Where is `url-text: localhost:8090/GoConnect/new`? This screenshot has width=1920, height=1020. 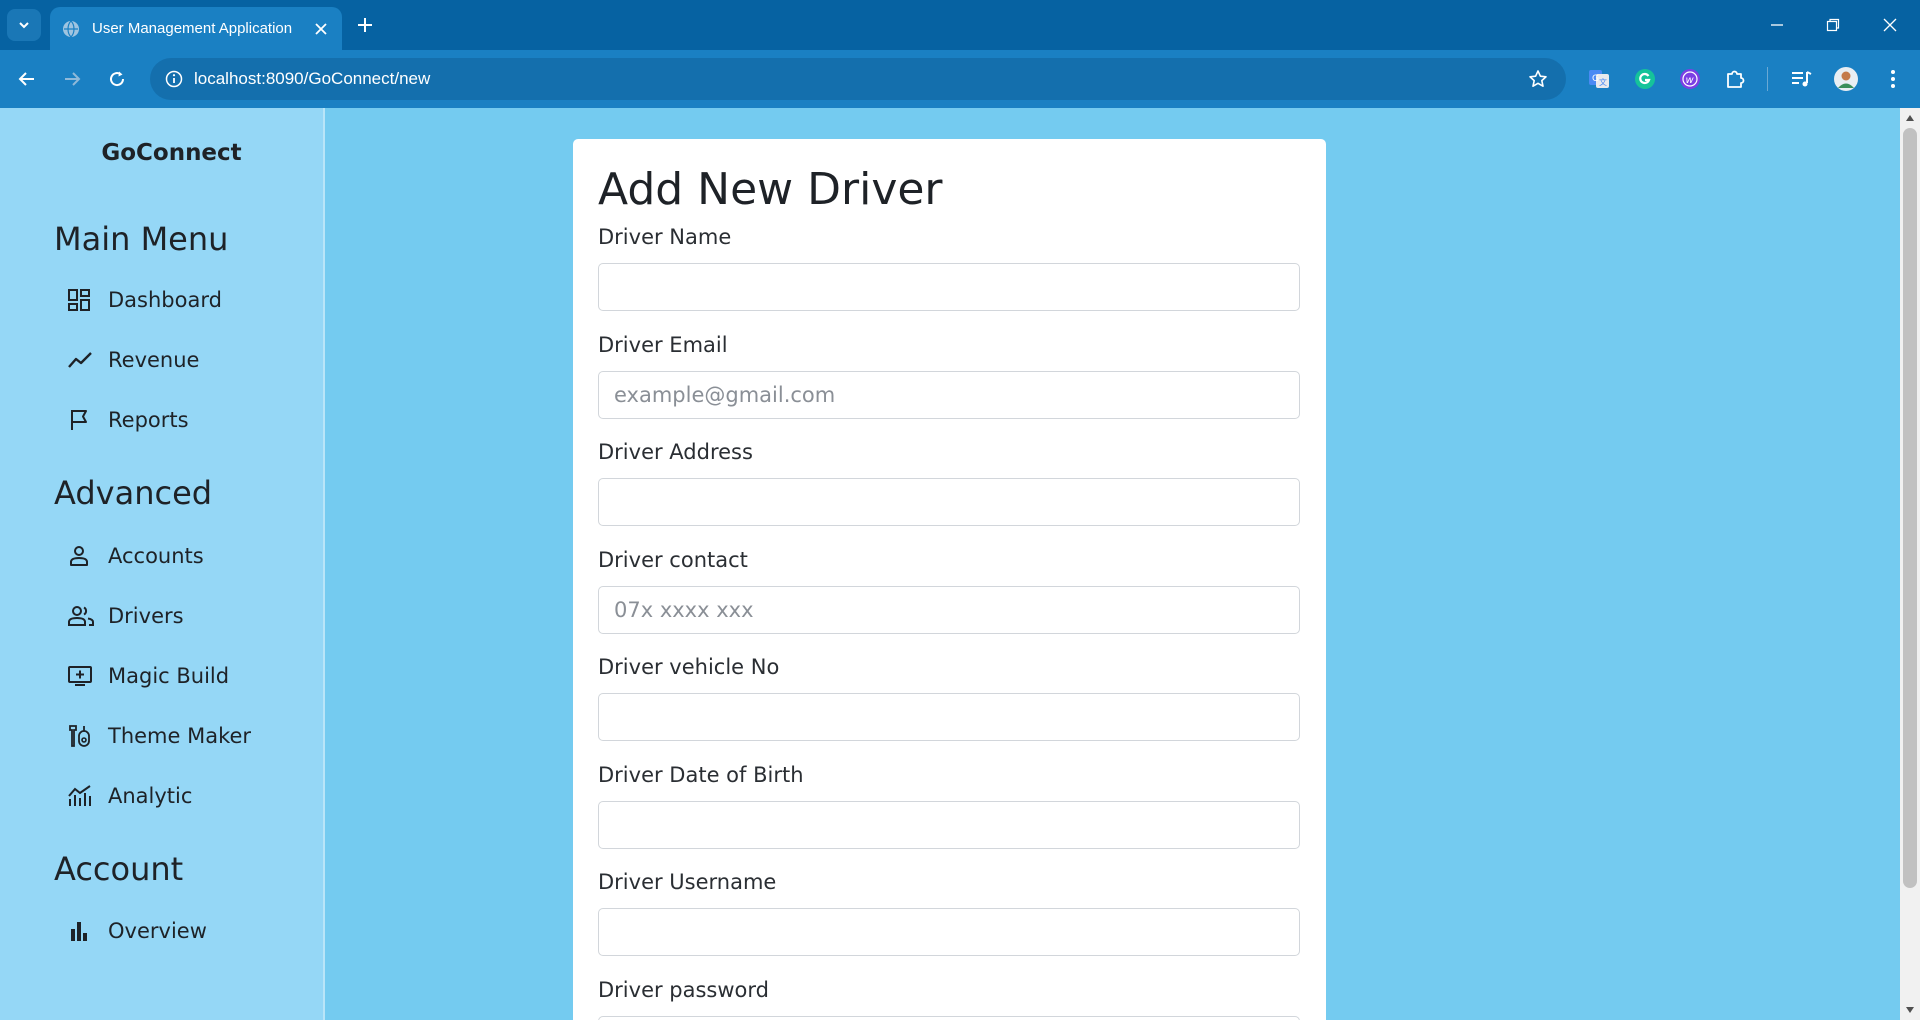
url-text: localhost:8090/GoConnect/new is located at coordinates (856, 79).